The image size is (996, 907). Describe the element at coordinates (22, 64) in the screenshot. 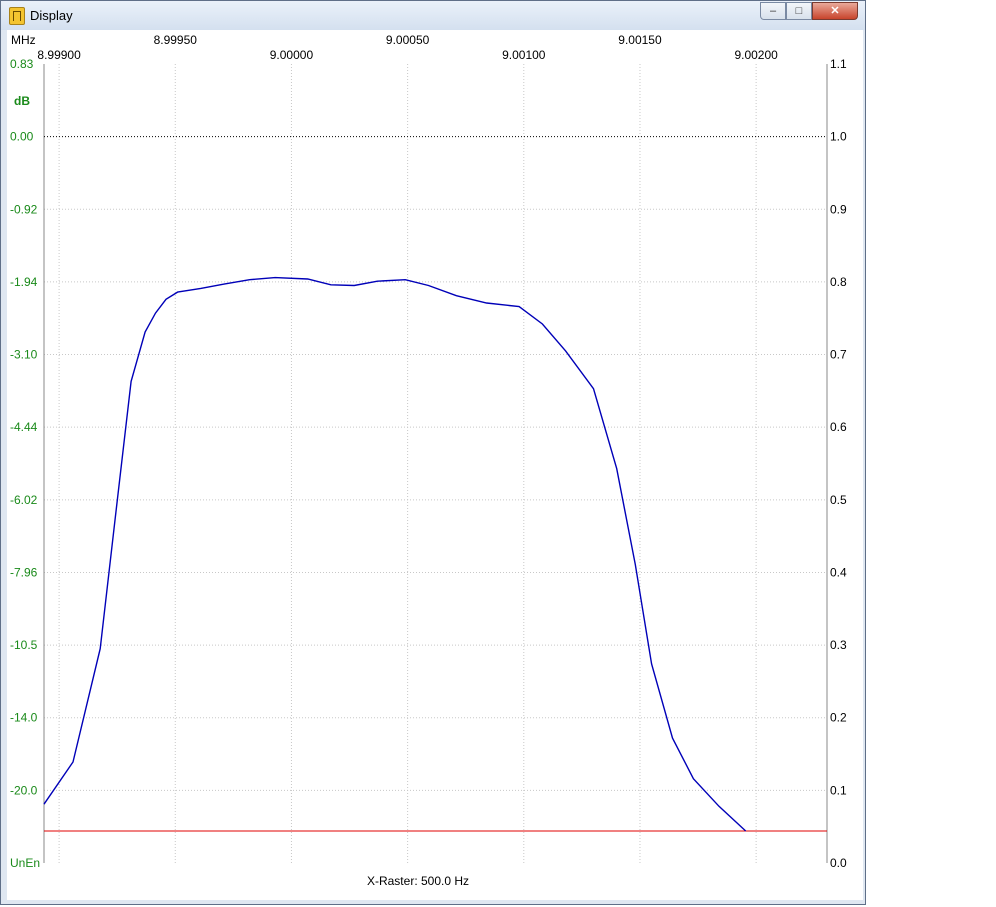

I see `left-tick-label: 0.83` at that location.